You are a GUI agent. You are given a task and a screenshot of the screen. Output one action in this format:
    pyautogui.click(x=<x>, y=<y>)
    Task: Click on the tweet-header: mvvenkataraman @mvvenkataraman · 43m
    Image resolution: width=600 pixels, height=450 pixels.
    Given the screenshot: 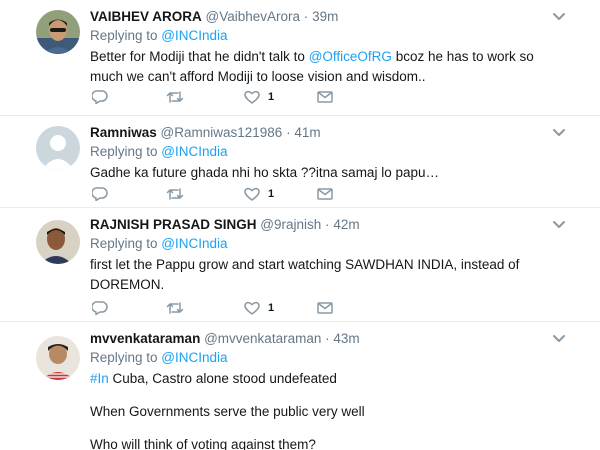 What is the action you would take?
    pyautogui.click(x=325, y=339)
    